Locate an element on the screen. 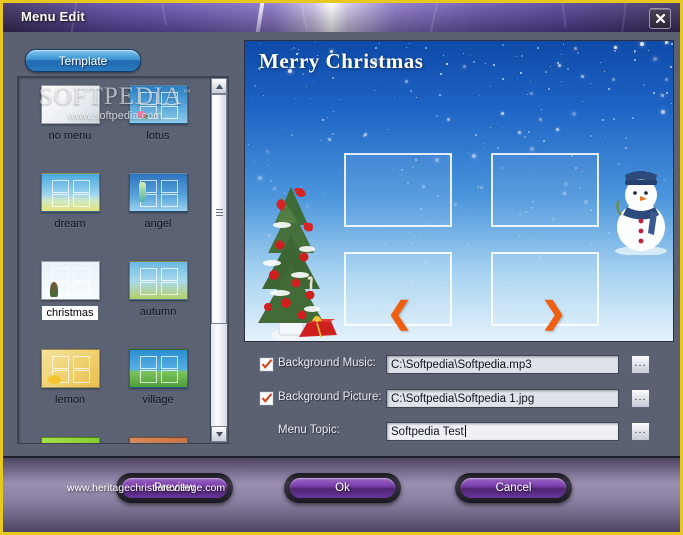 The width and height of the screenshot is (683, 535). close-icon is located at coordinates (660, 18).